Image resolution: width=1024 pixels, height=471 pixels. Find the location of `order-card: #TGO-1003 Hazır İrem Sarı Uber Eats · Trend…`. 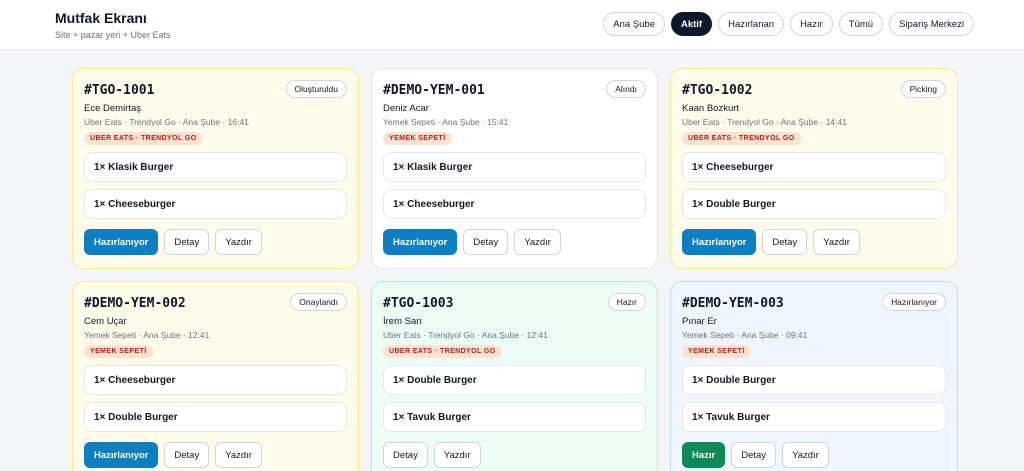

order-card: #TGO-1003 Hazır İrem Sarı Uber Eats · Trend… is located at coordinates (514, 376).